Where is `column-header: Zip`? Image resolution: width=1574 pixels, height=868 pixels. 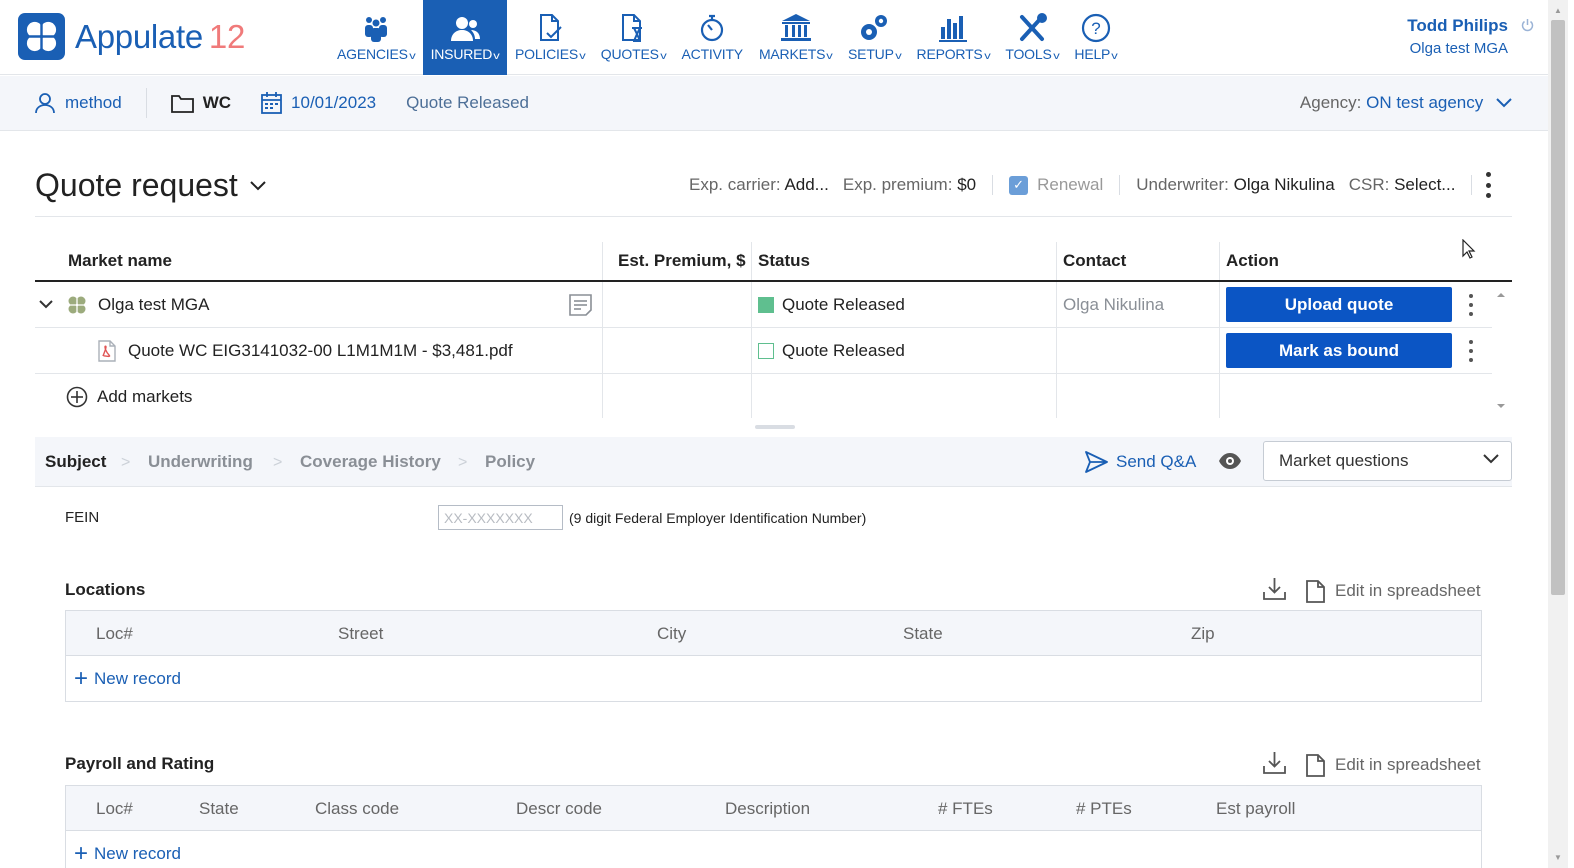
column-header: Zip is located at coordinates (1203, 633).